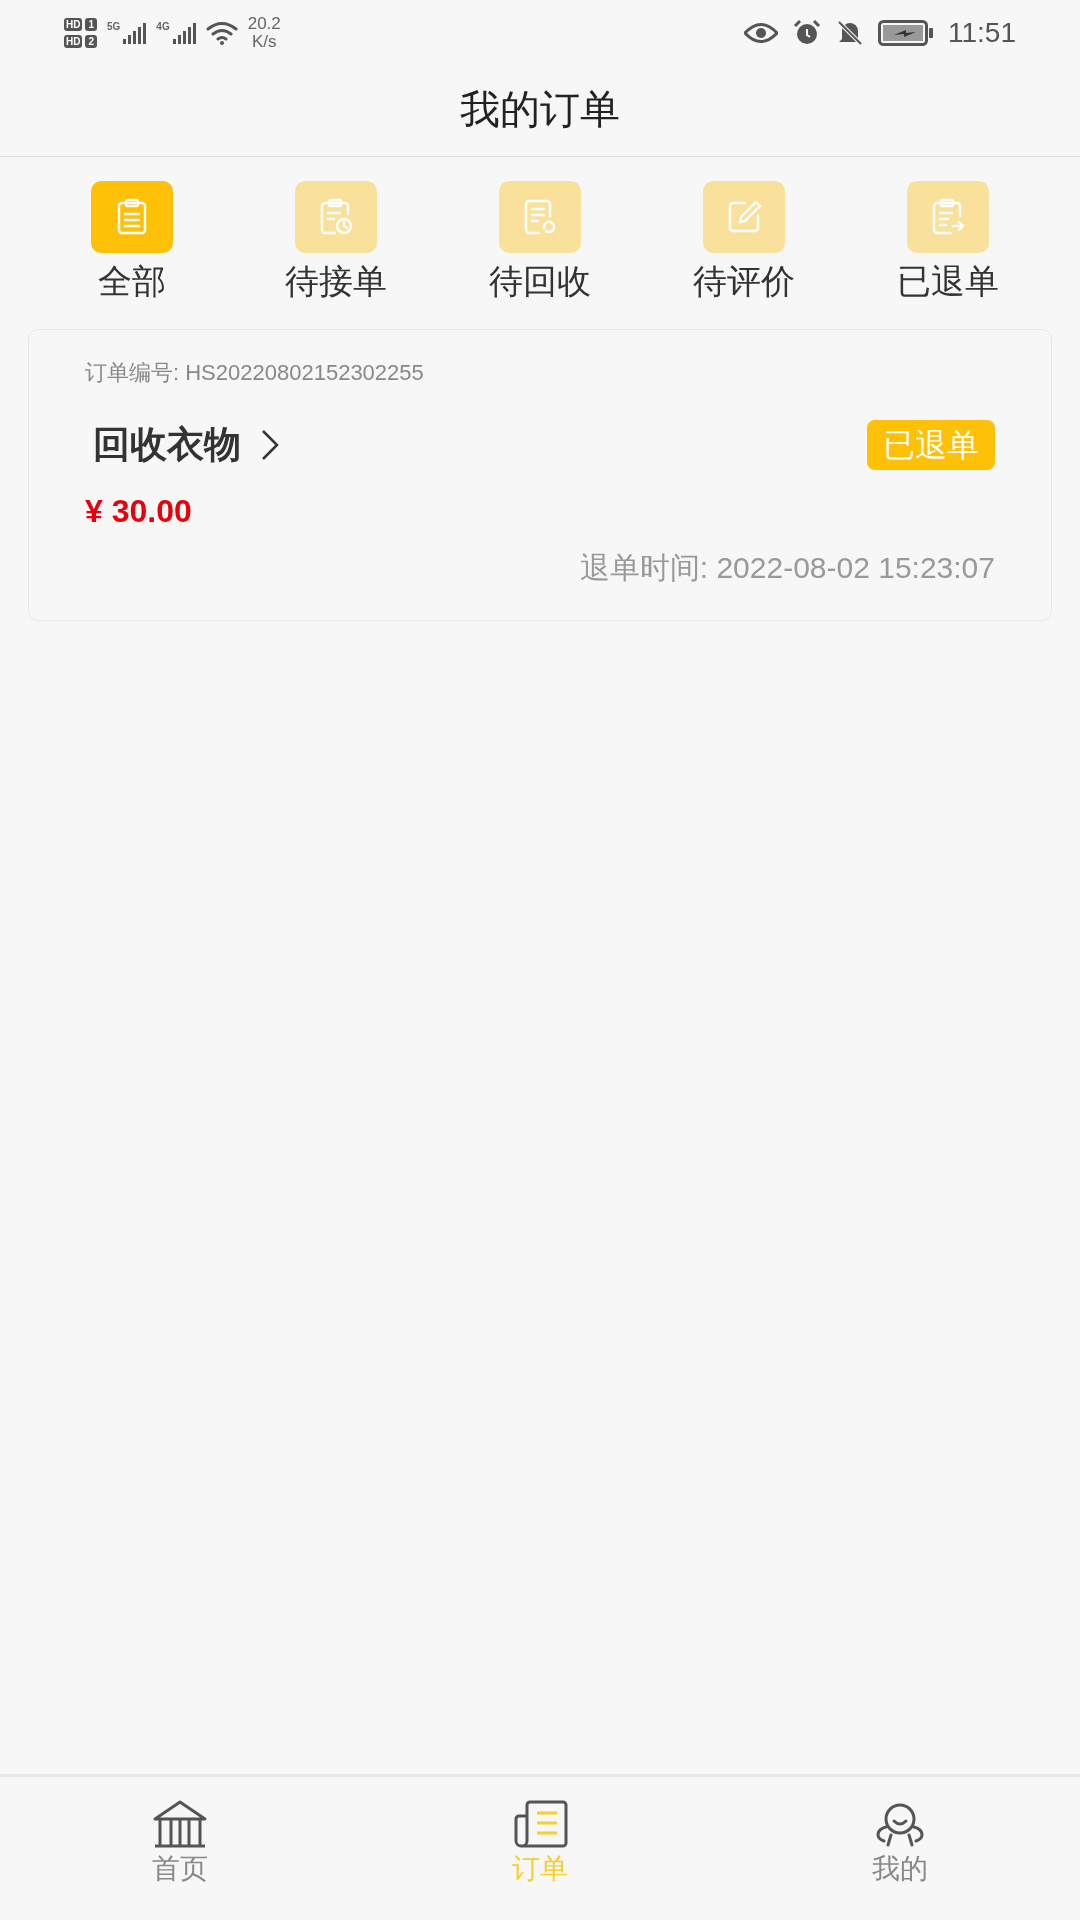 The width and height of the screenshot is (1080, 1920). Describe the element at coordinates (744, 242) in the screenshot. I see `order-filter-tab: 待评价` at that location.